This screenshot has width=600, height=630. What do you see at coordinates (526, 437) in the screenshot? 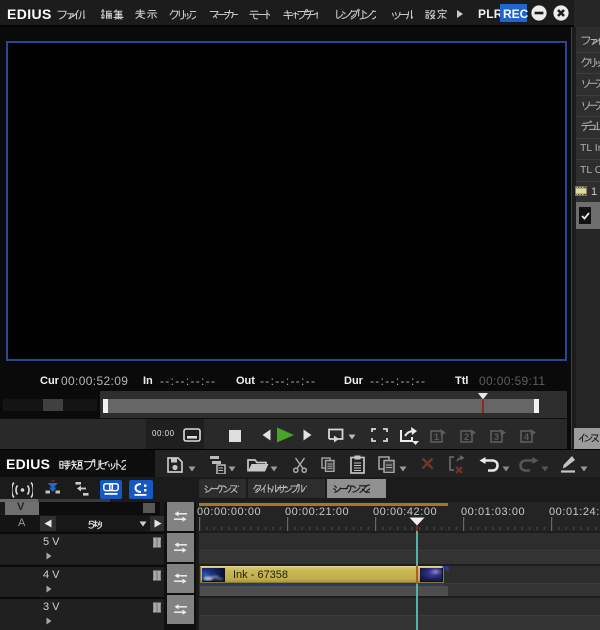
I see `svg-text: 4` at bounding box center [526, 437].